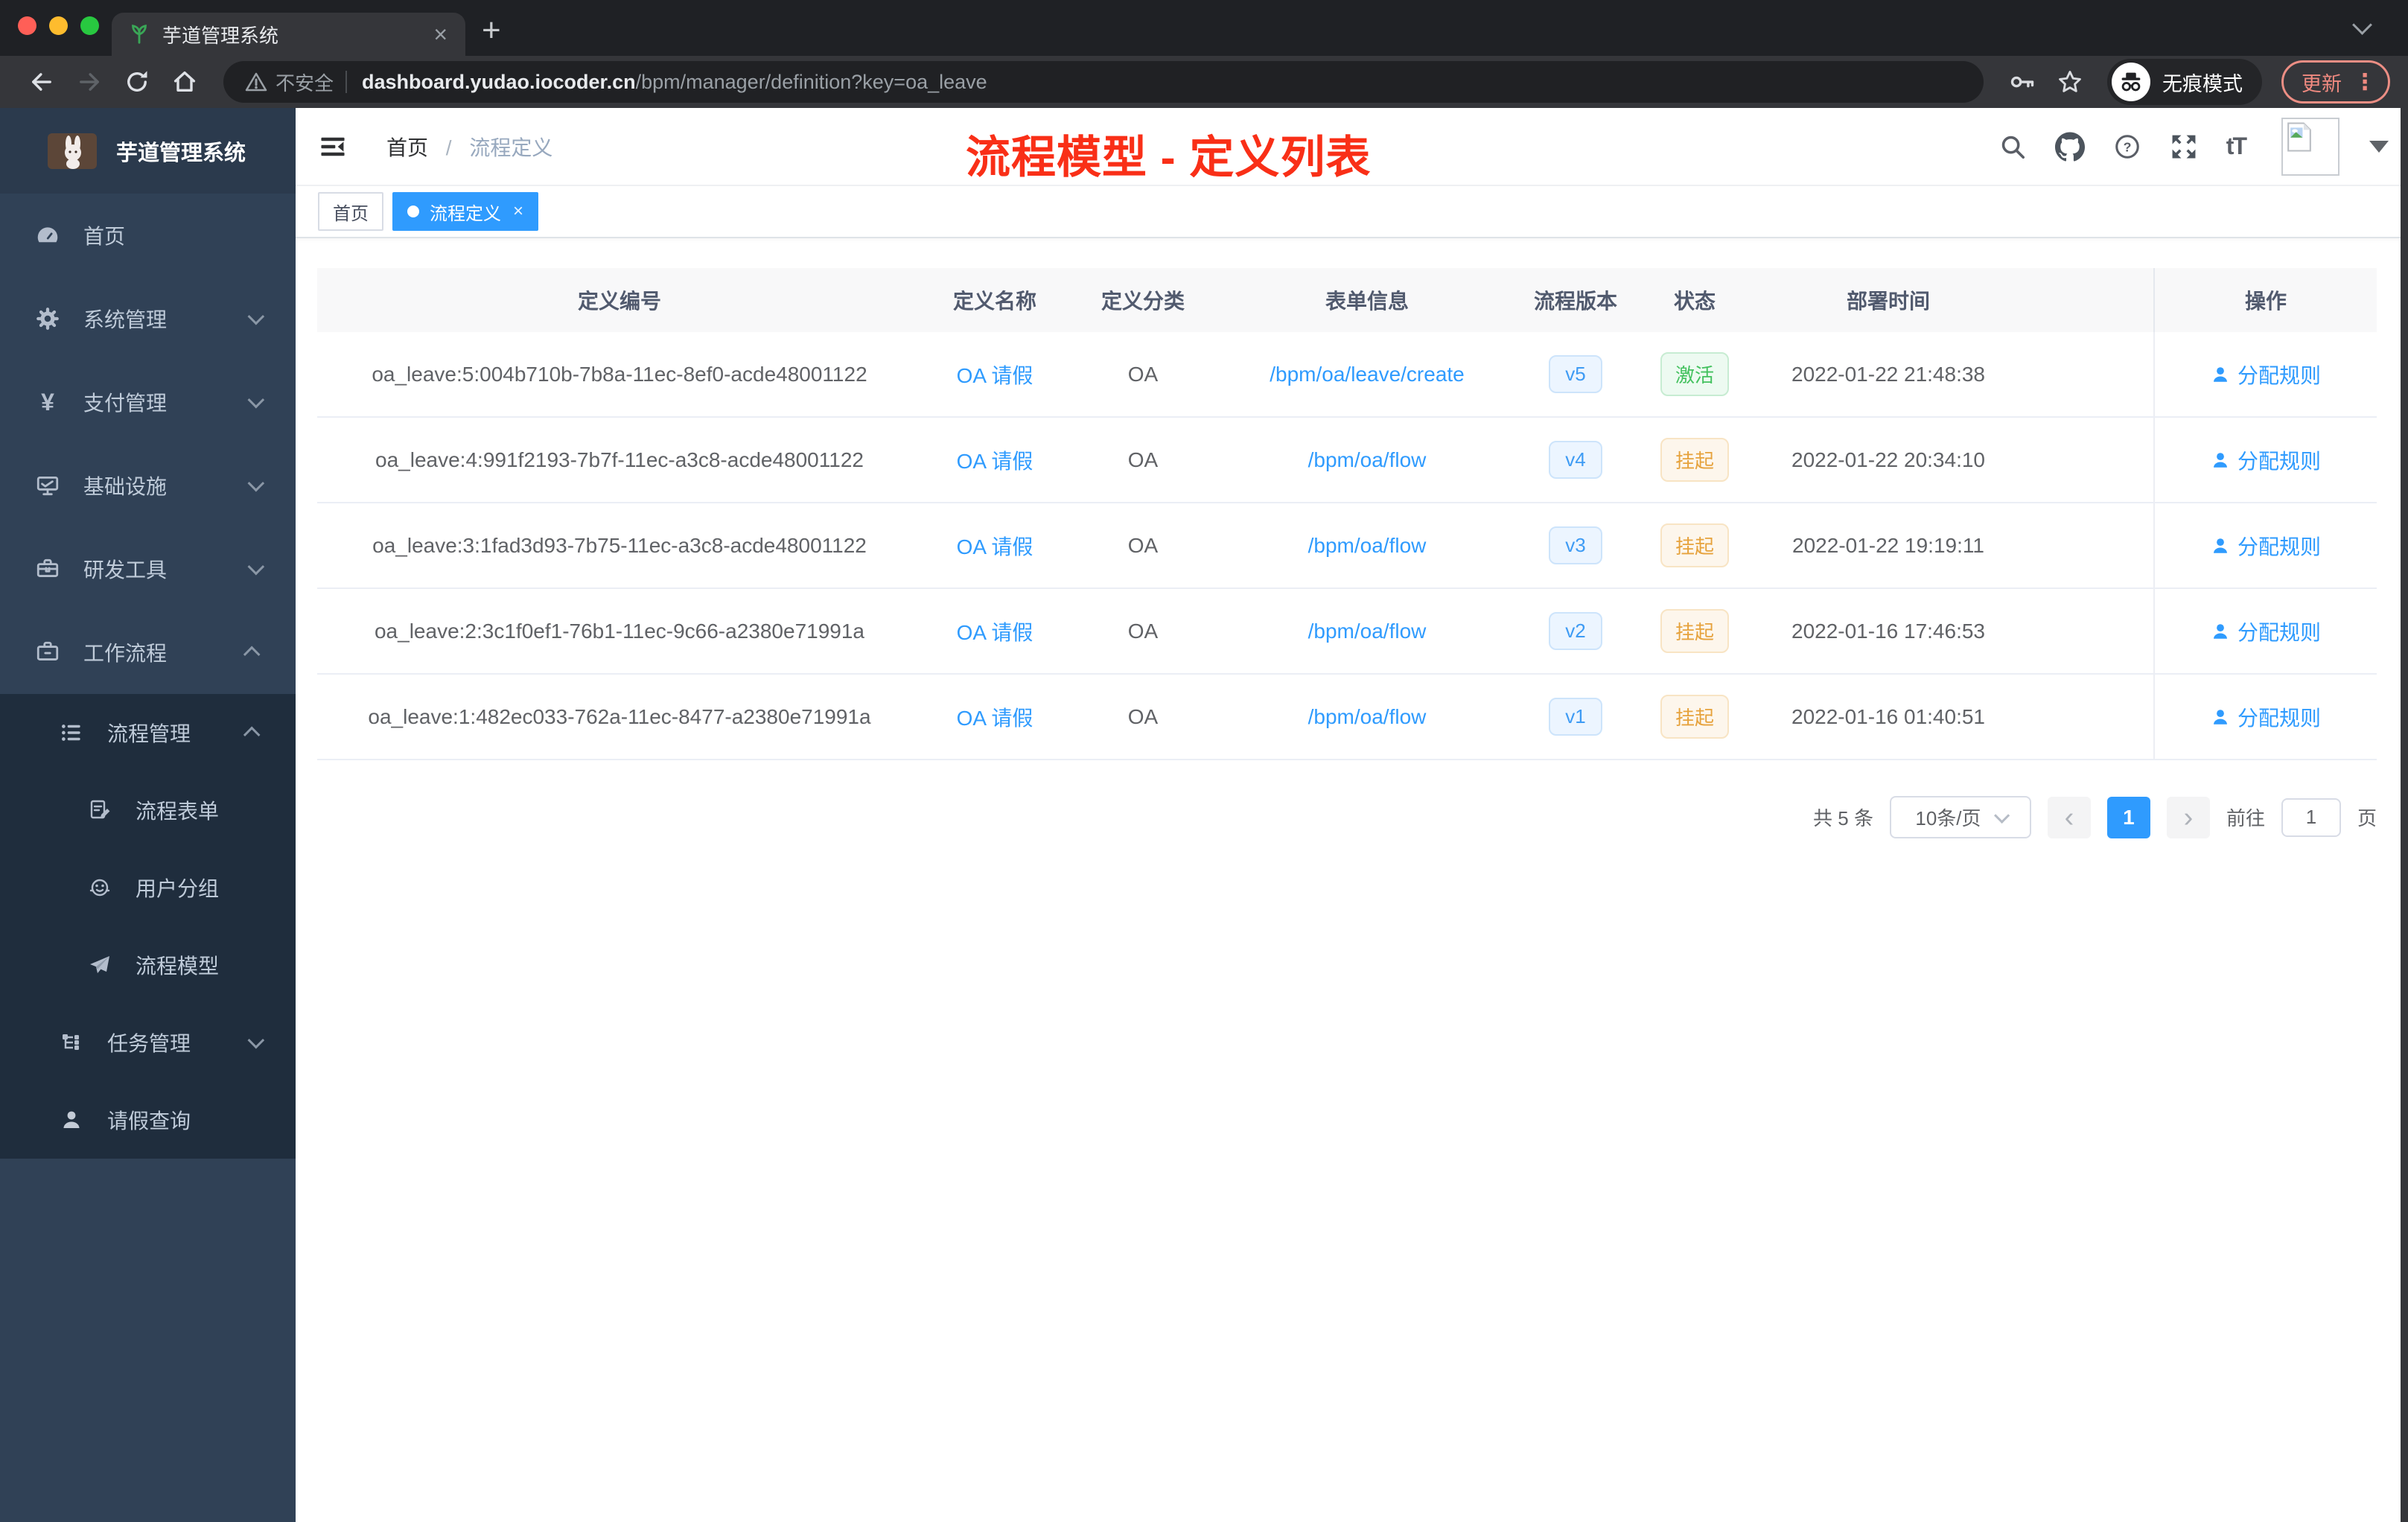  What do you see at coordinates (178, 811) in the screenshot?
I see `menu-label: 流程表单` at bounding box center [178, 811].